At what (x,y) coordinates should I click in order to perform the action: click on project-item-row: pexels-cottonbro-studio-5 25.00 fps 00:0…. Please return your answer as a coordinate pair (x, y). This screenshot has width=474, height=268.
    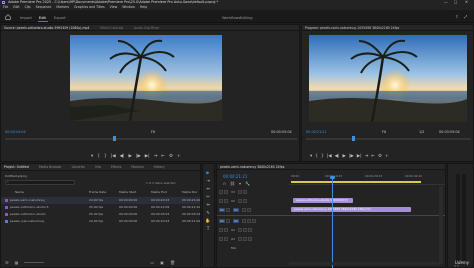
    Looking at the image, I should click on (100, 207).